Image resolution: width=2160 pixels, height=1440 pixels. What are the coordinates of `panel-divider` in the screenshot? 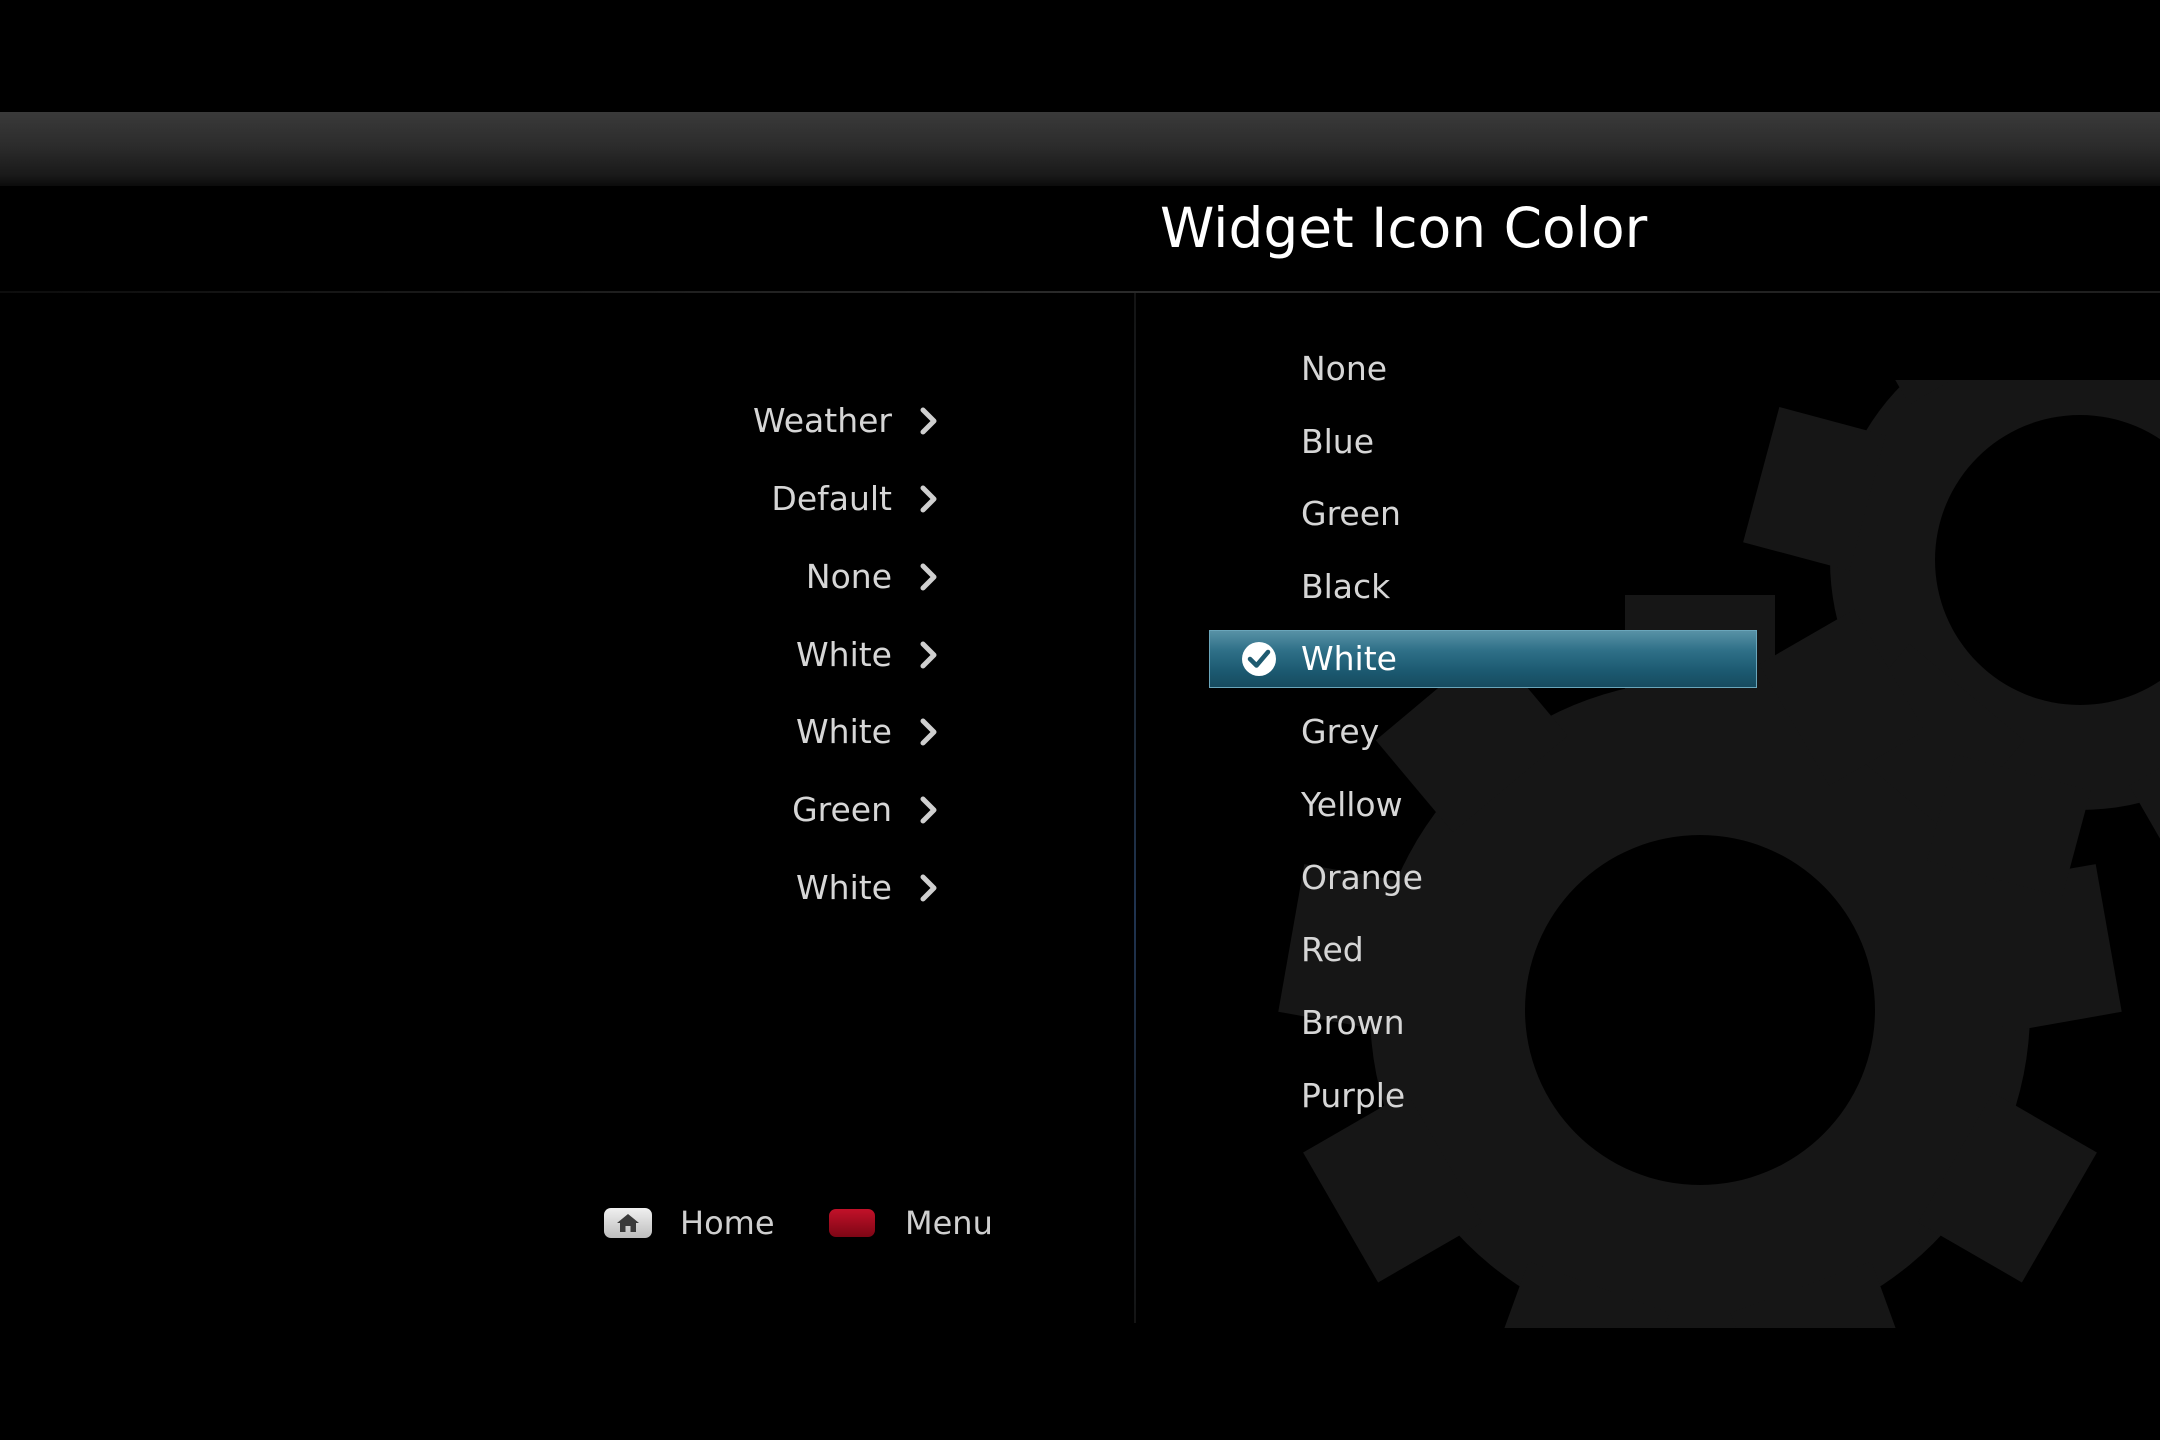 It's located at (1135, 808).